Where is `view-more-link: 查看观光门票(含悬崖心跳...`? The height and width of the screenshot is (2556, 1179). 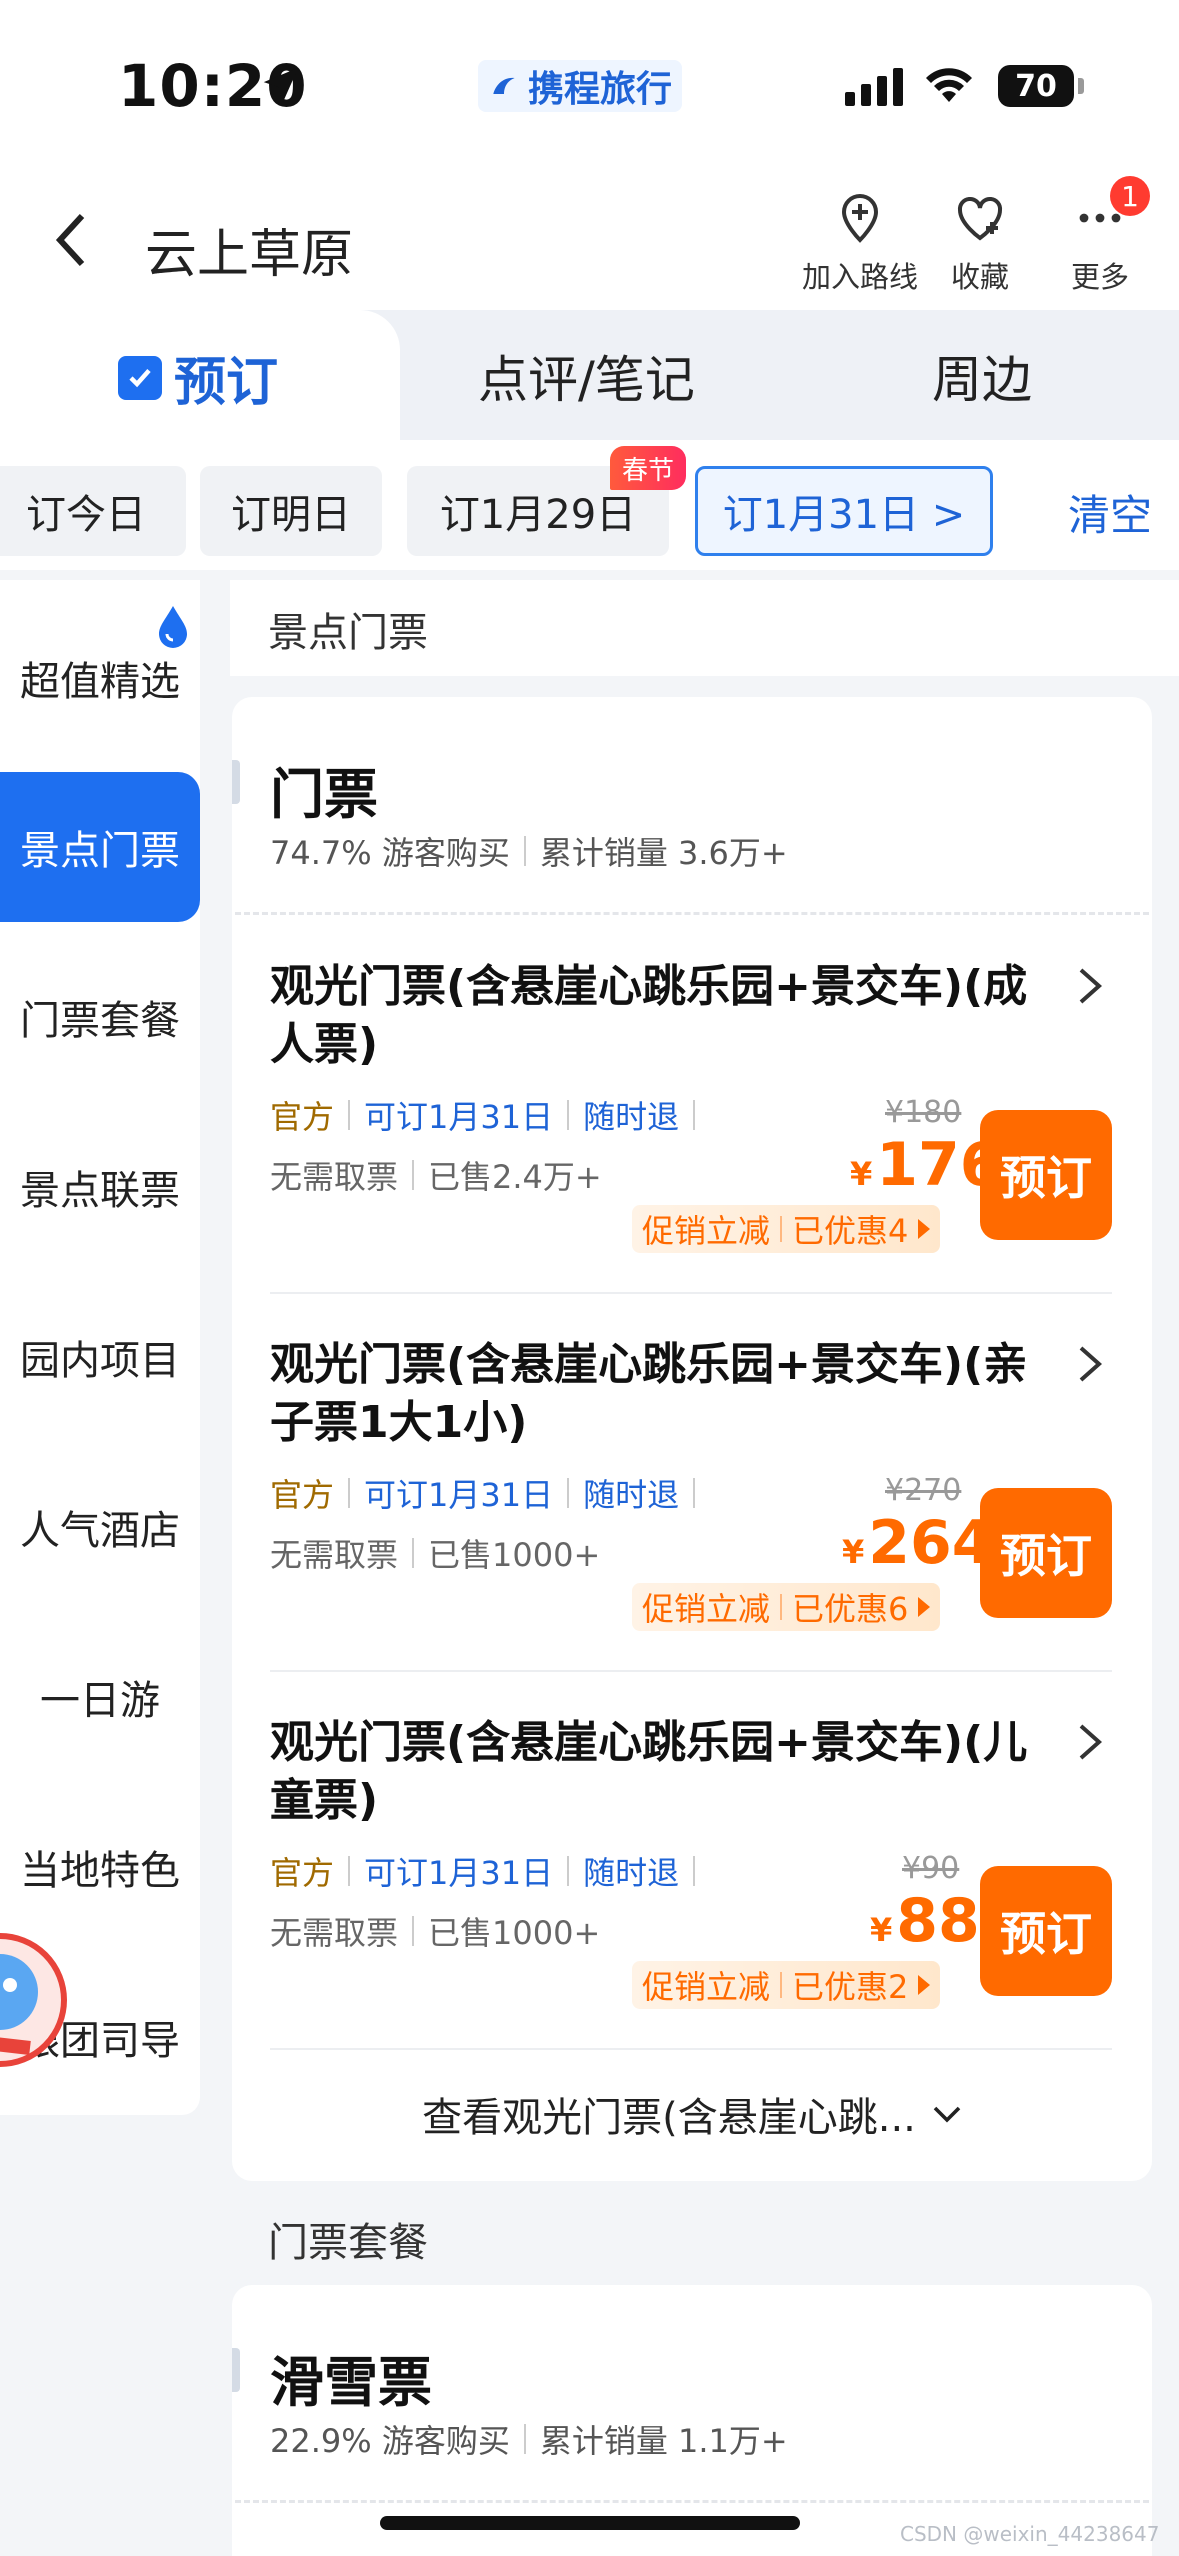
view-more-link: 查看观光门票(含悬崖心跳... is located at coordinates (692, 2114).